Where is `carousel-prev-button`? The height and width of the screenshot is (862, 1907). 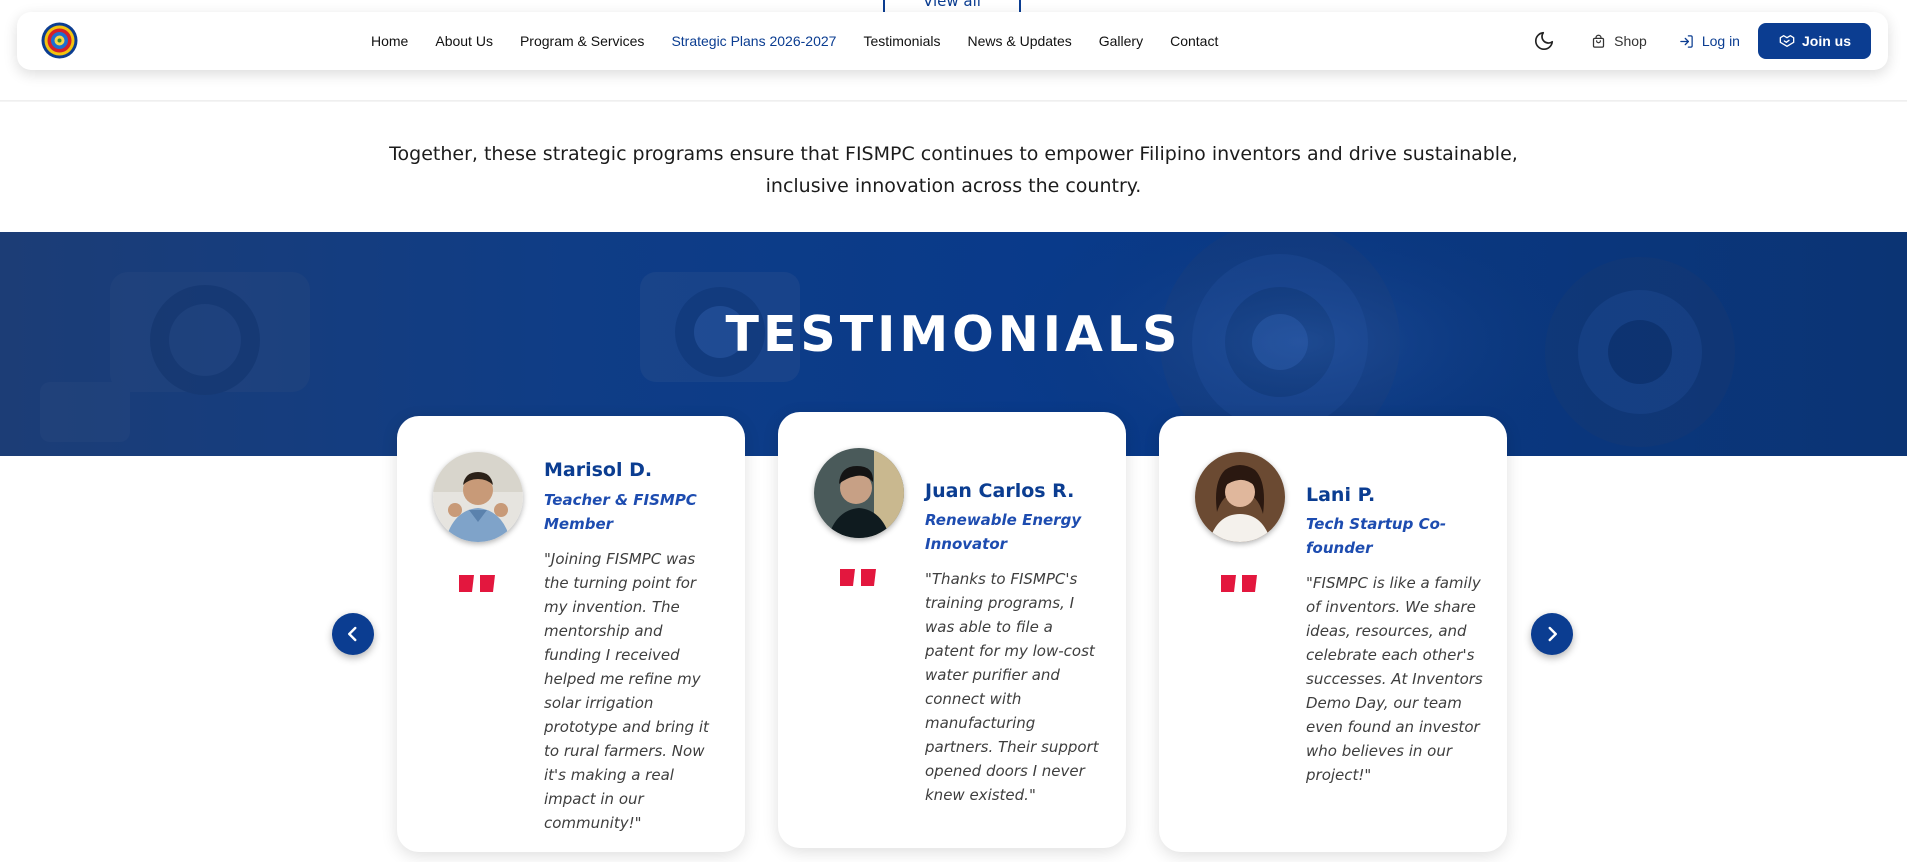 carousel-prev-button is located at coordinates (353, 634).